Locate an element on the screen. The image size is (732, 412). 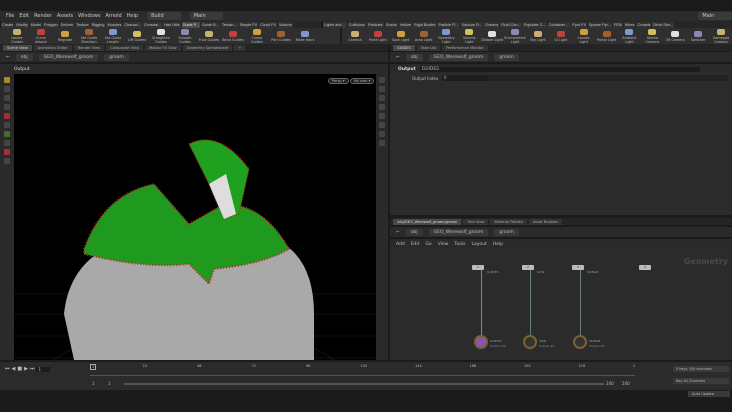
output-node-skin is located at coordinates (530, 342).